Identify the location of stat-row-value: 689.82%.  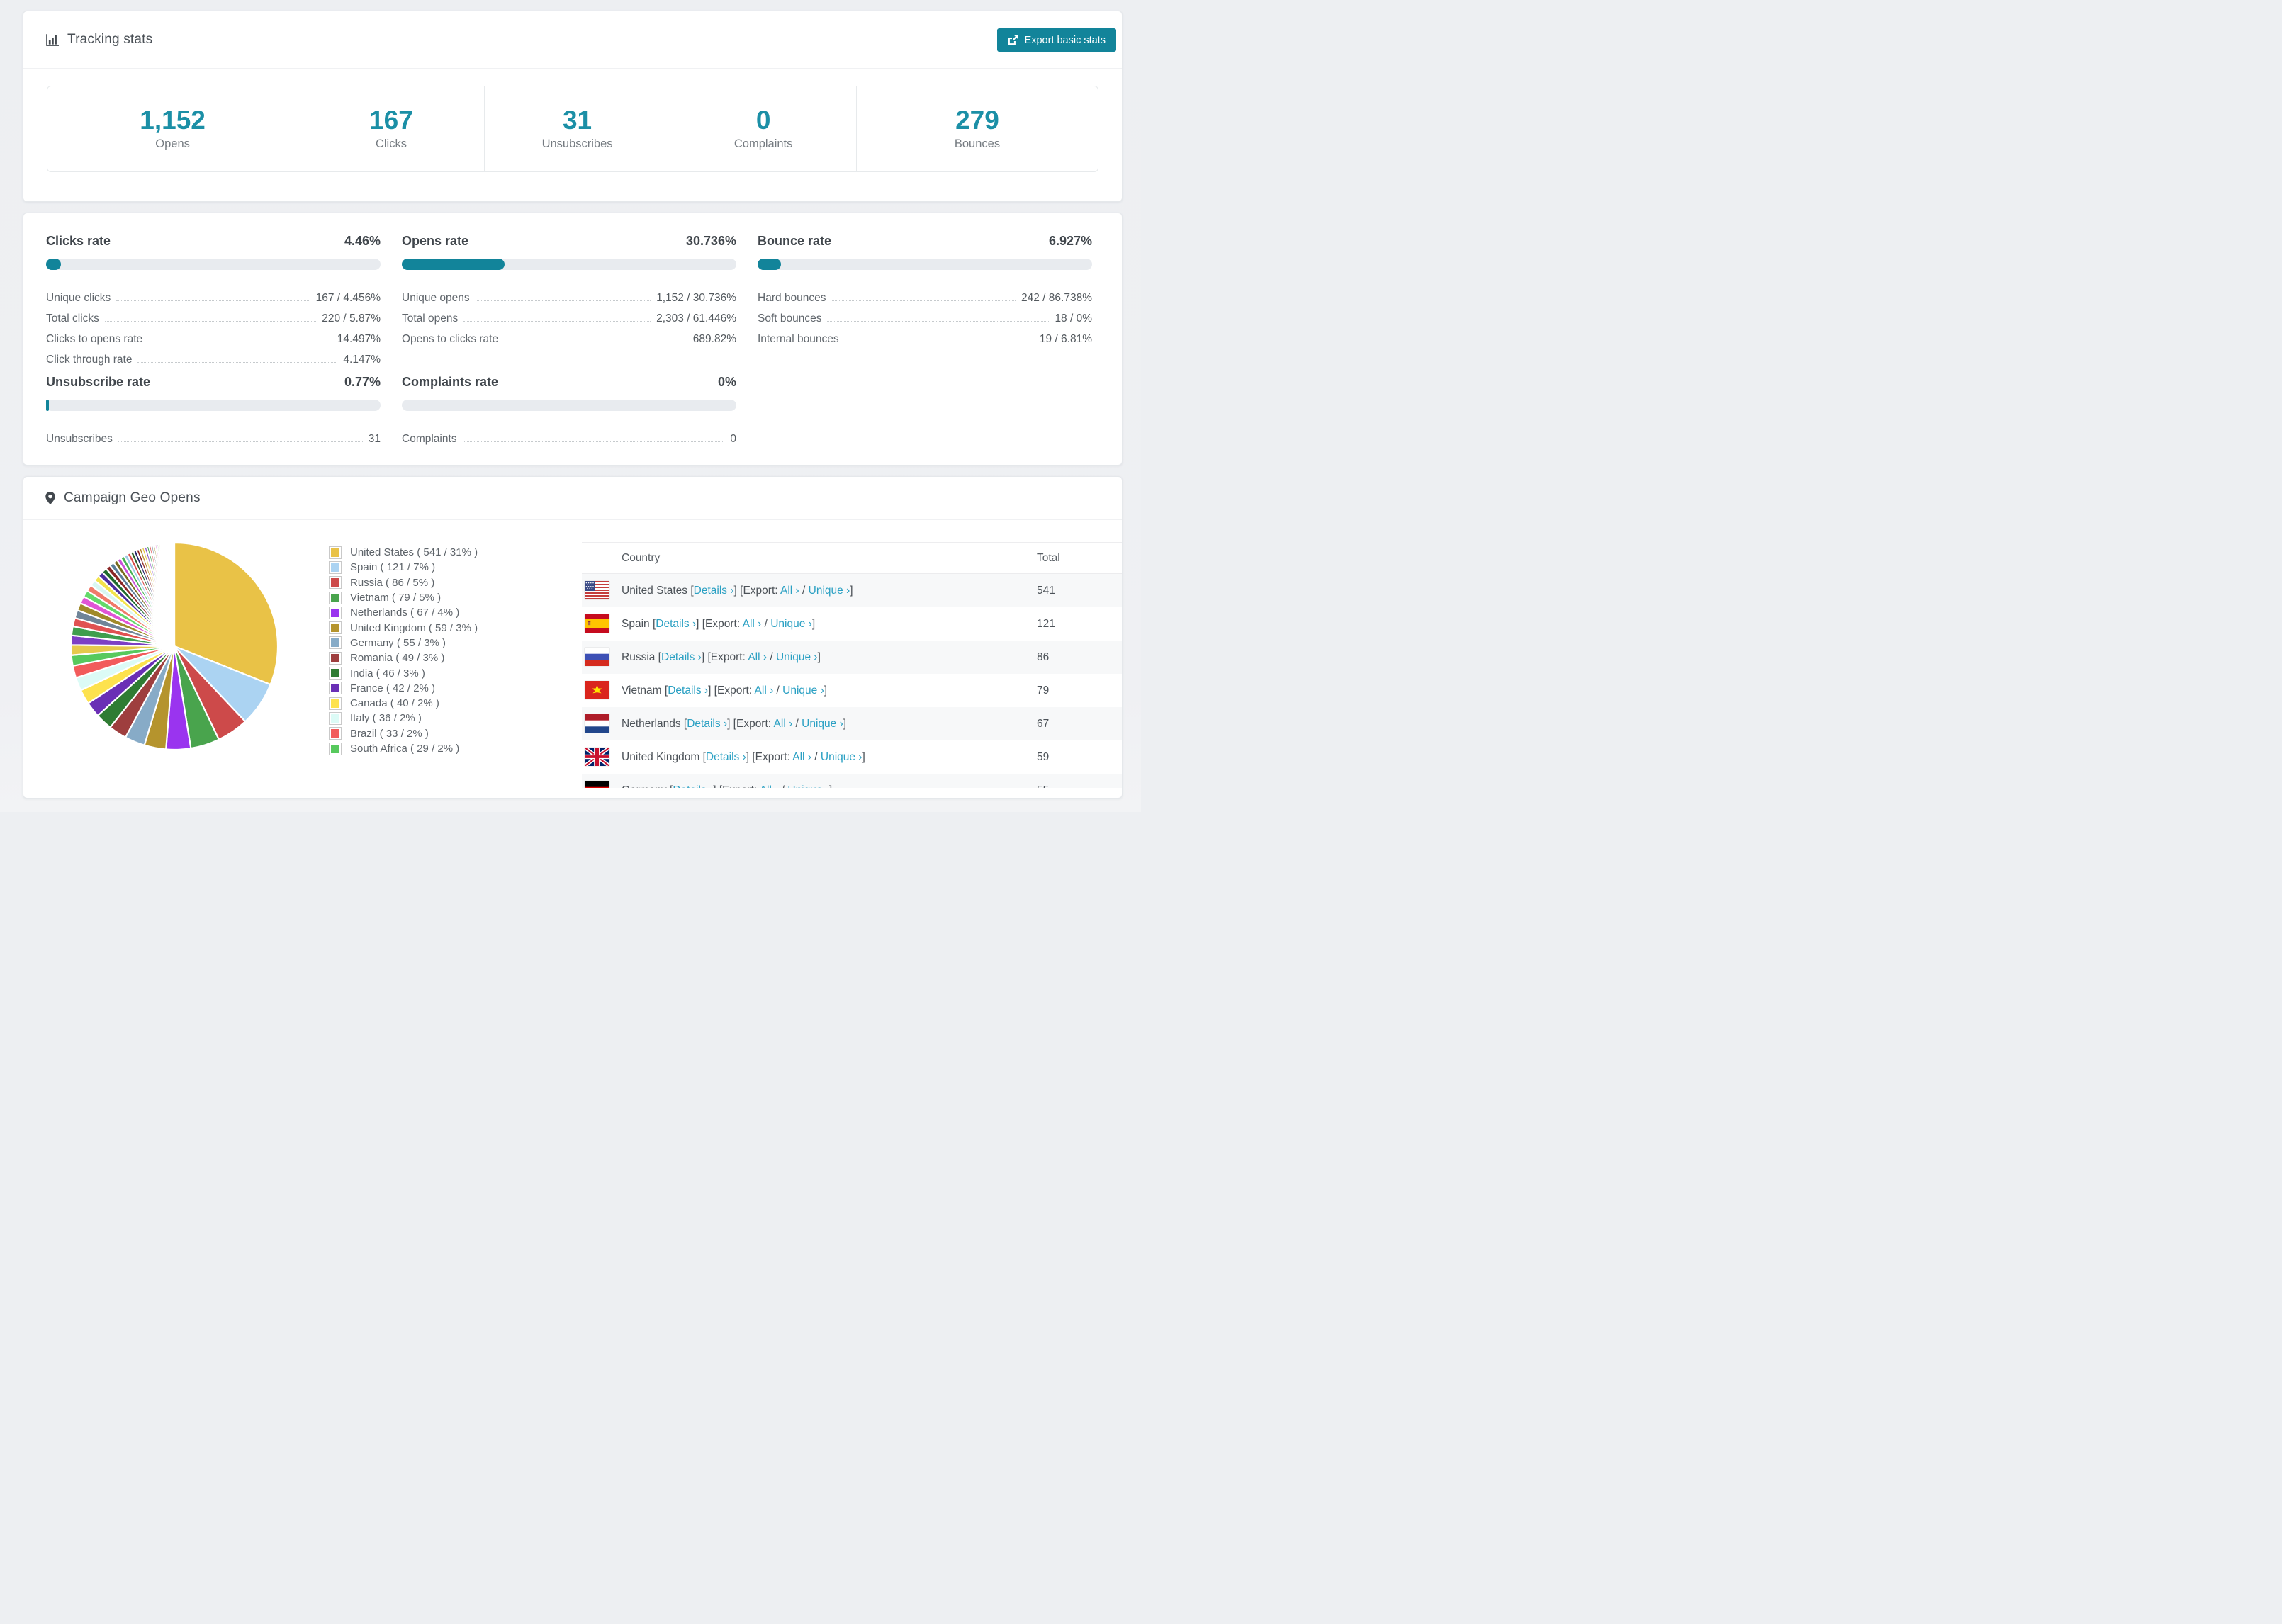
(714, 339).